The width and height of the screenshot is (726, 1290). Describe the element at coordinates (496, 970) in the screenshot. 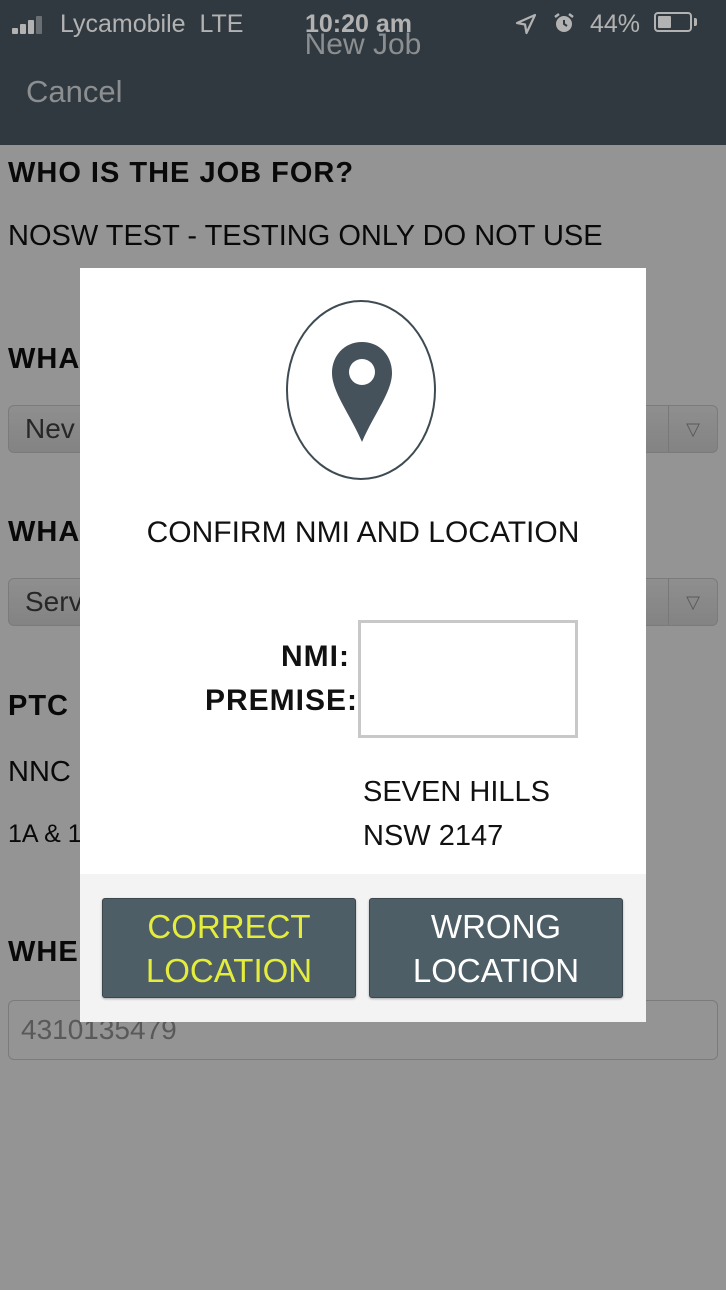

I see `wrong-location-label-line2: LOCATION` at that location.